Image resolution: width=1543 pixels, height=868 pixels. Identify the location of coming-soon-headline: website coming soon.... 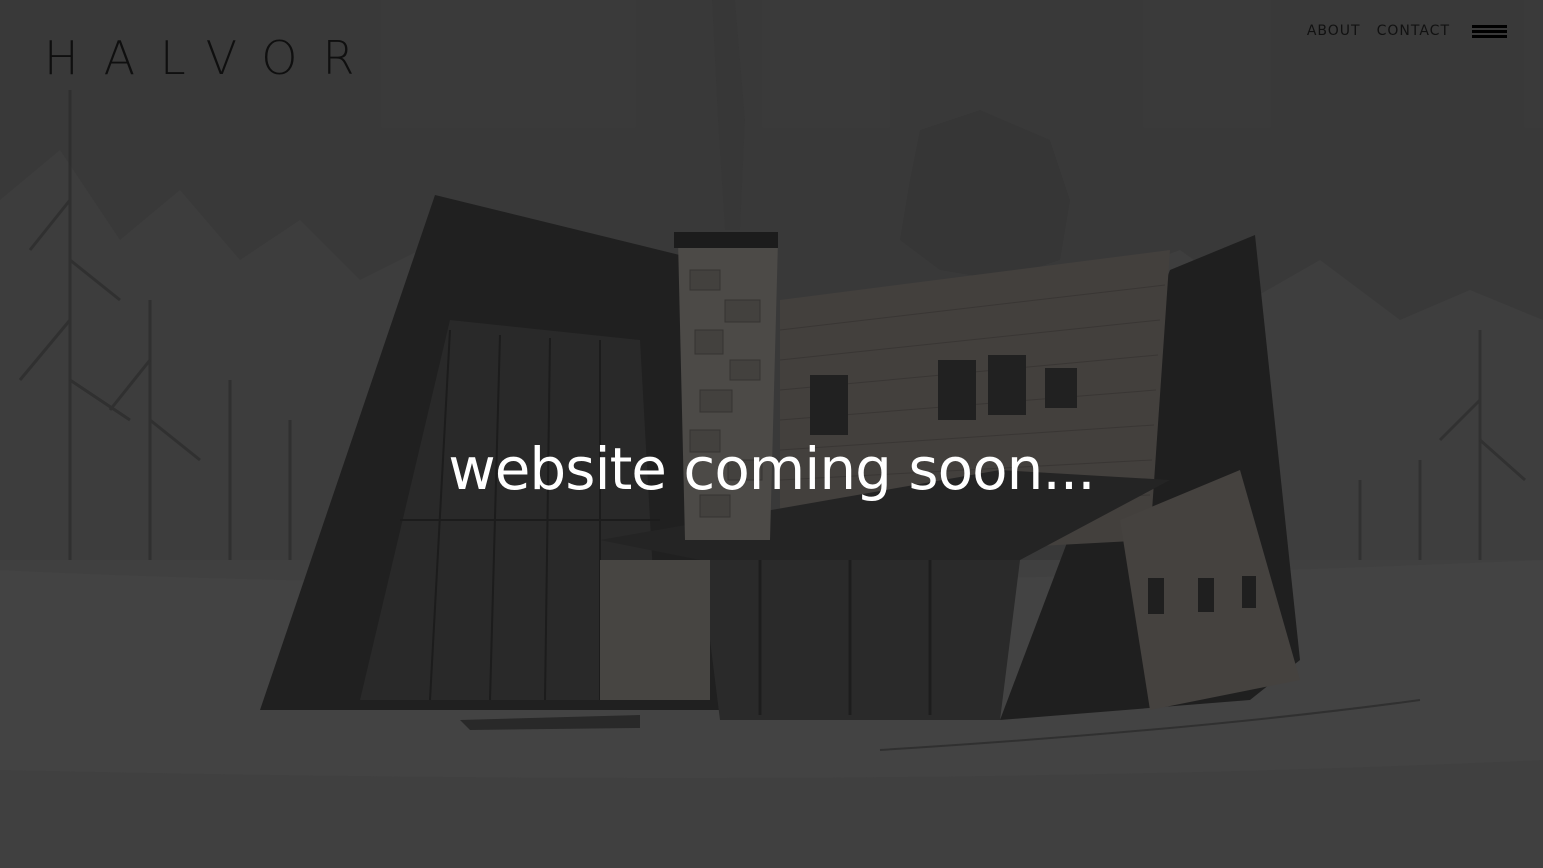
(771, 468).